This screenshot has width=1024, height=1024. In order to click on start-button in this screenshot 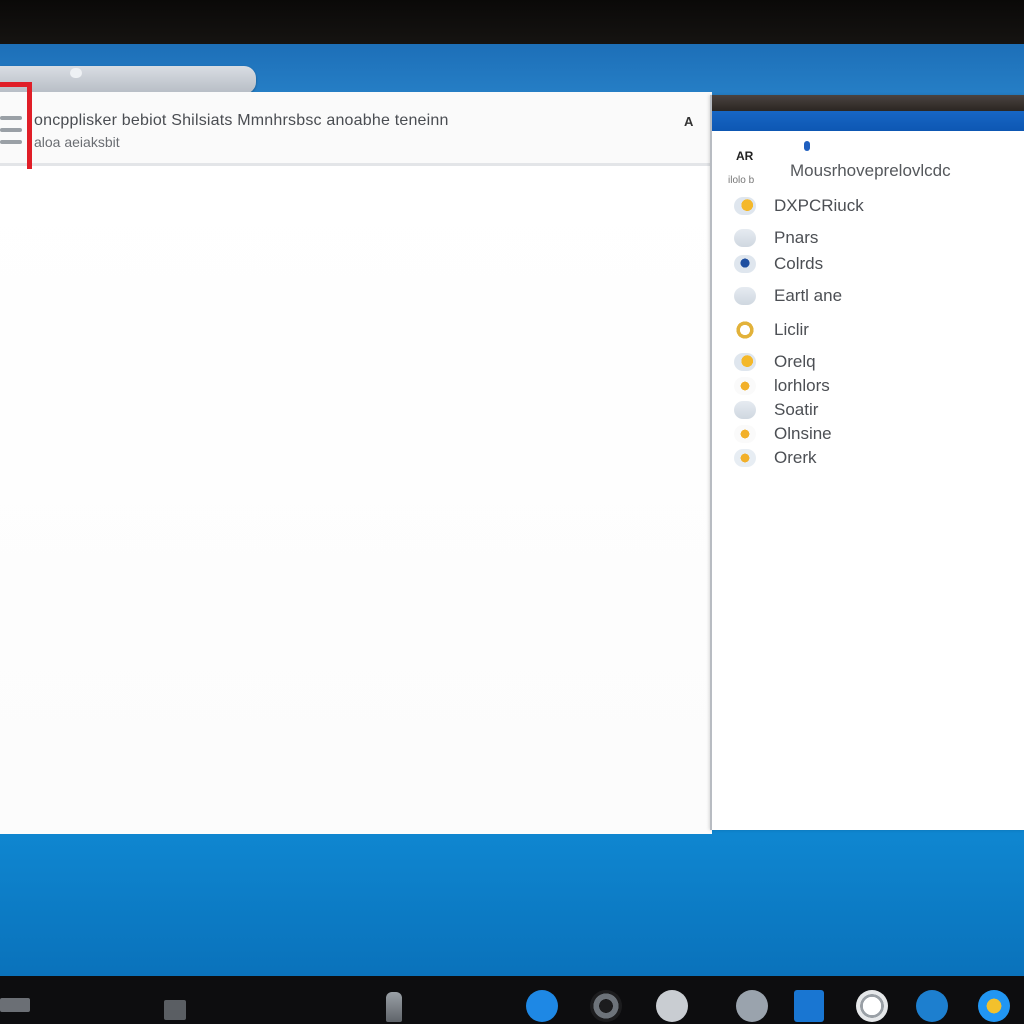, I will do `click(15, 1005)`.